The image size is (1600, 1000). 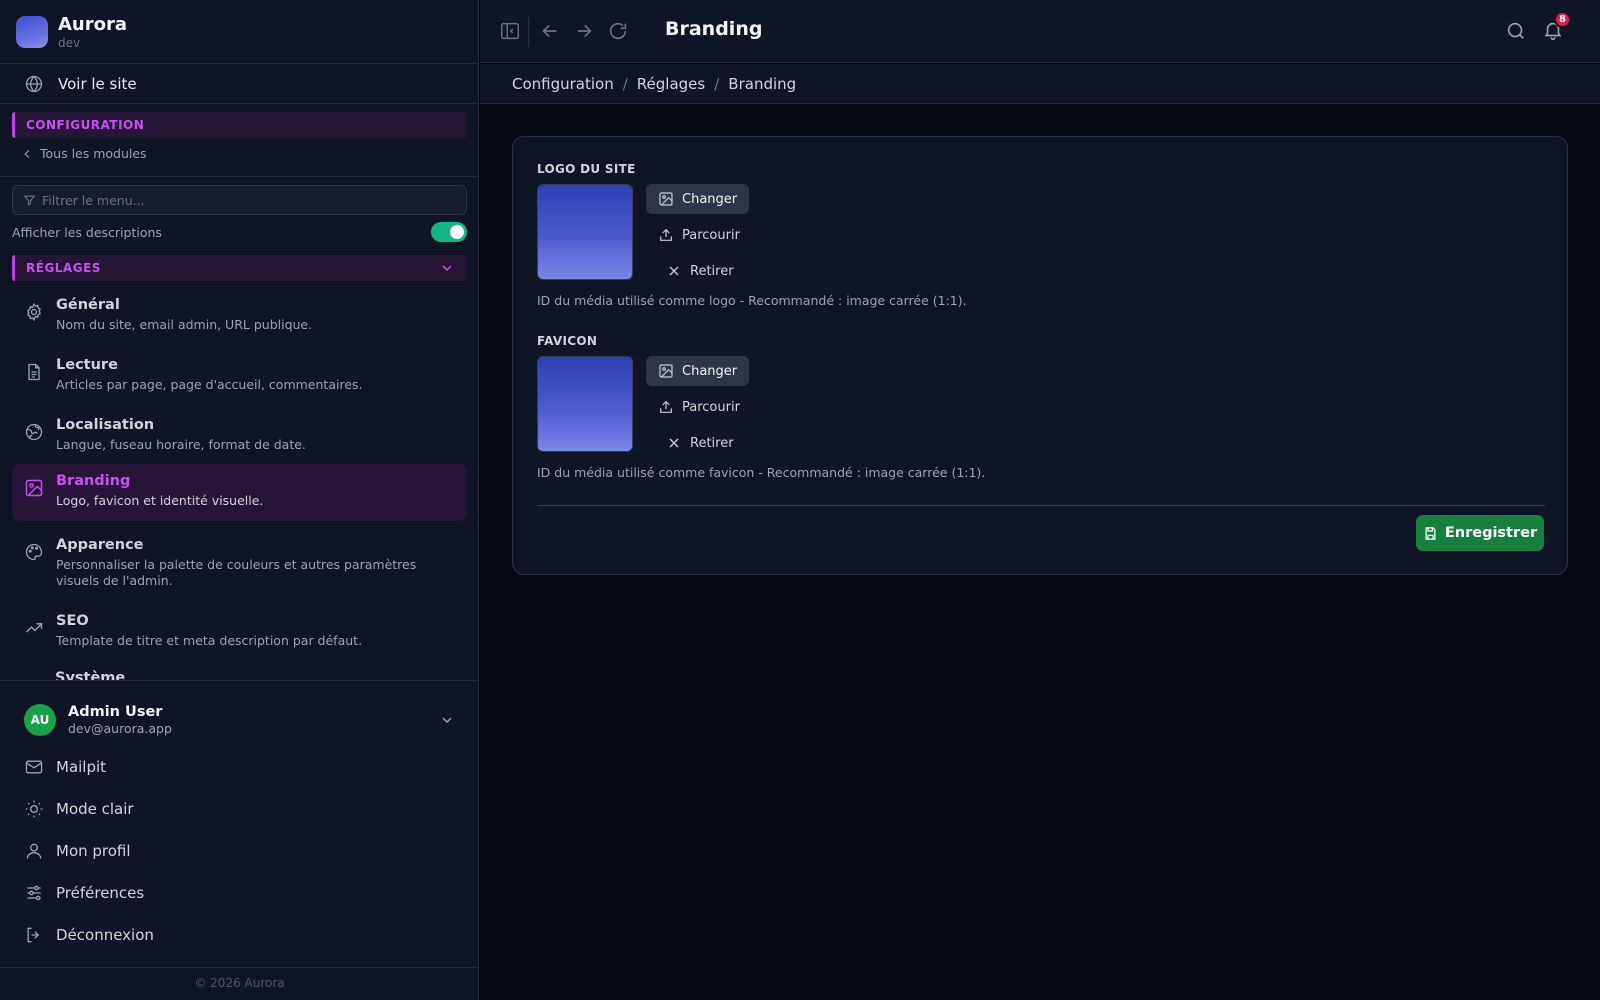 What do you see at coordinates (181, 445) in the screenshot?
I see `sidebar-item-desc: Langue, fuseau horaire, format de date.` at bounding box center [181, 445].